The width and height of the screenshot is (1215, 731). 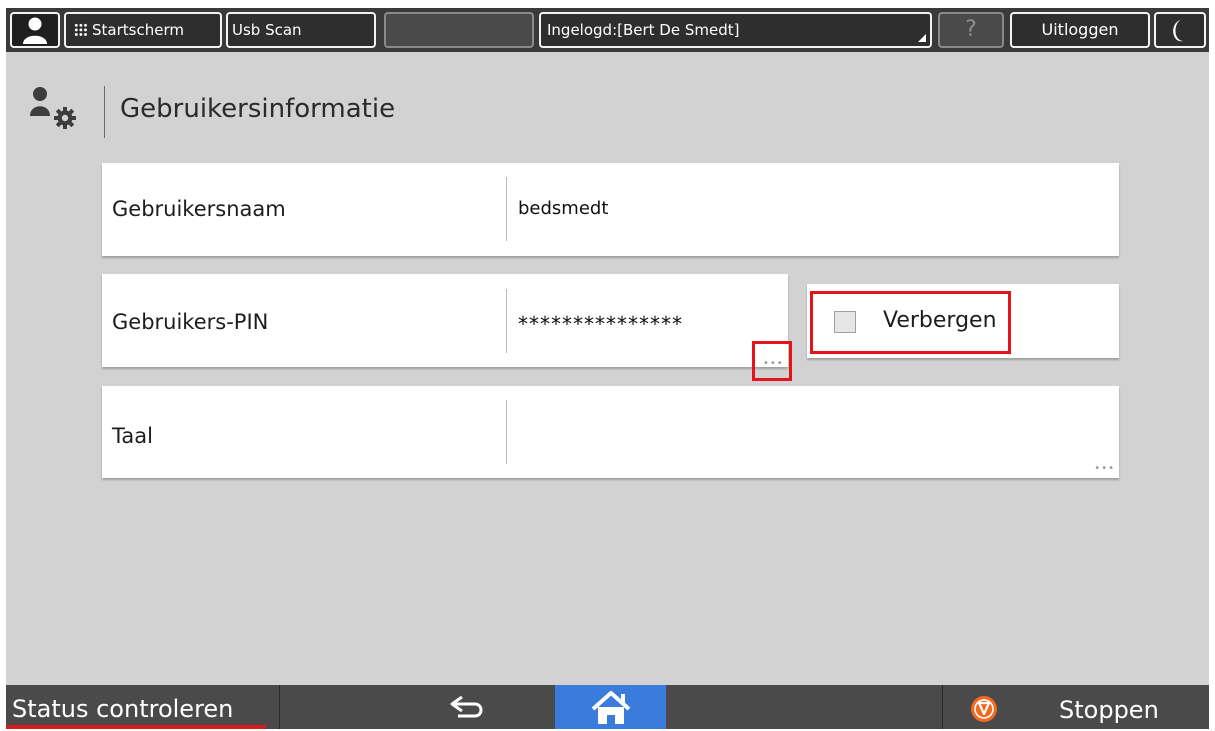 I want to click on username-row: Gebruikersnaam bedsmedt, so click(x=610, y=209).